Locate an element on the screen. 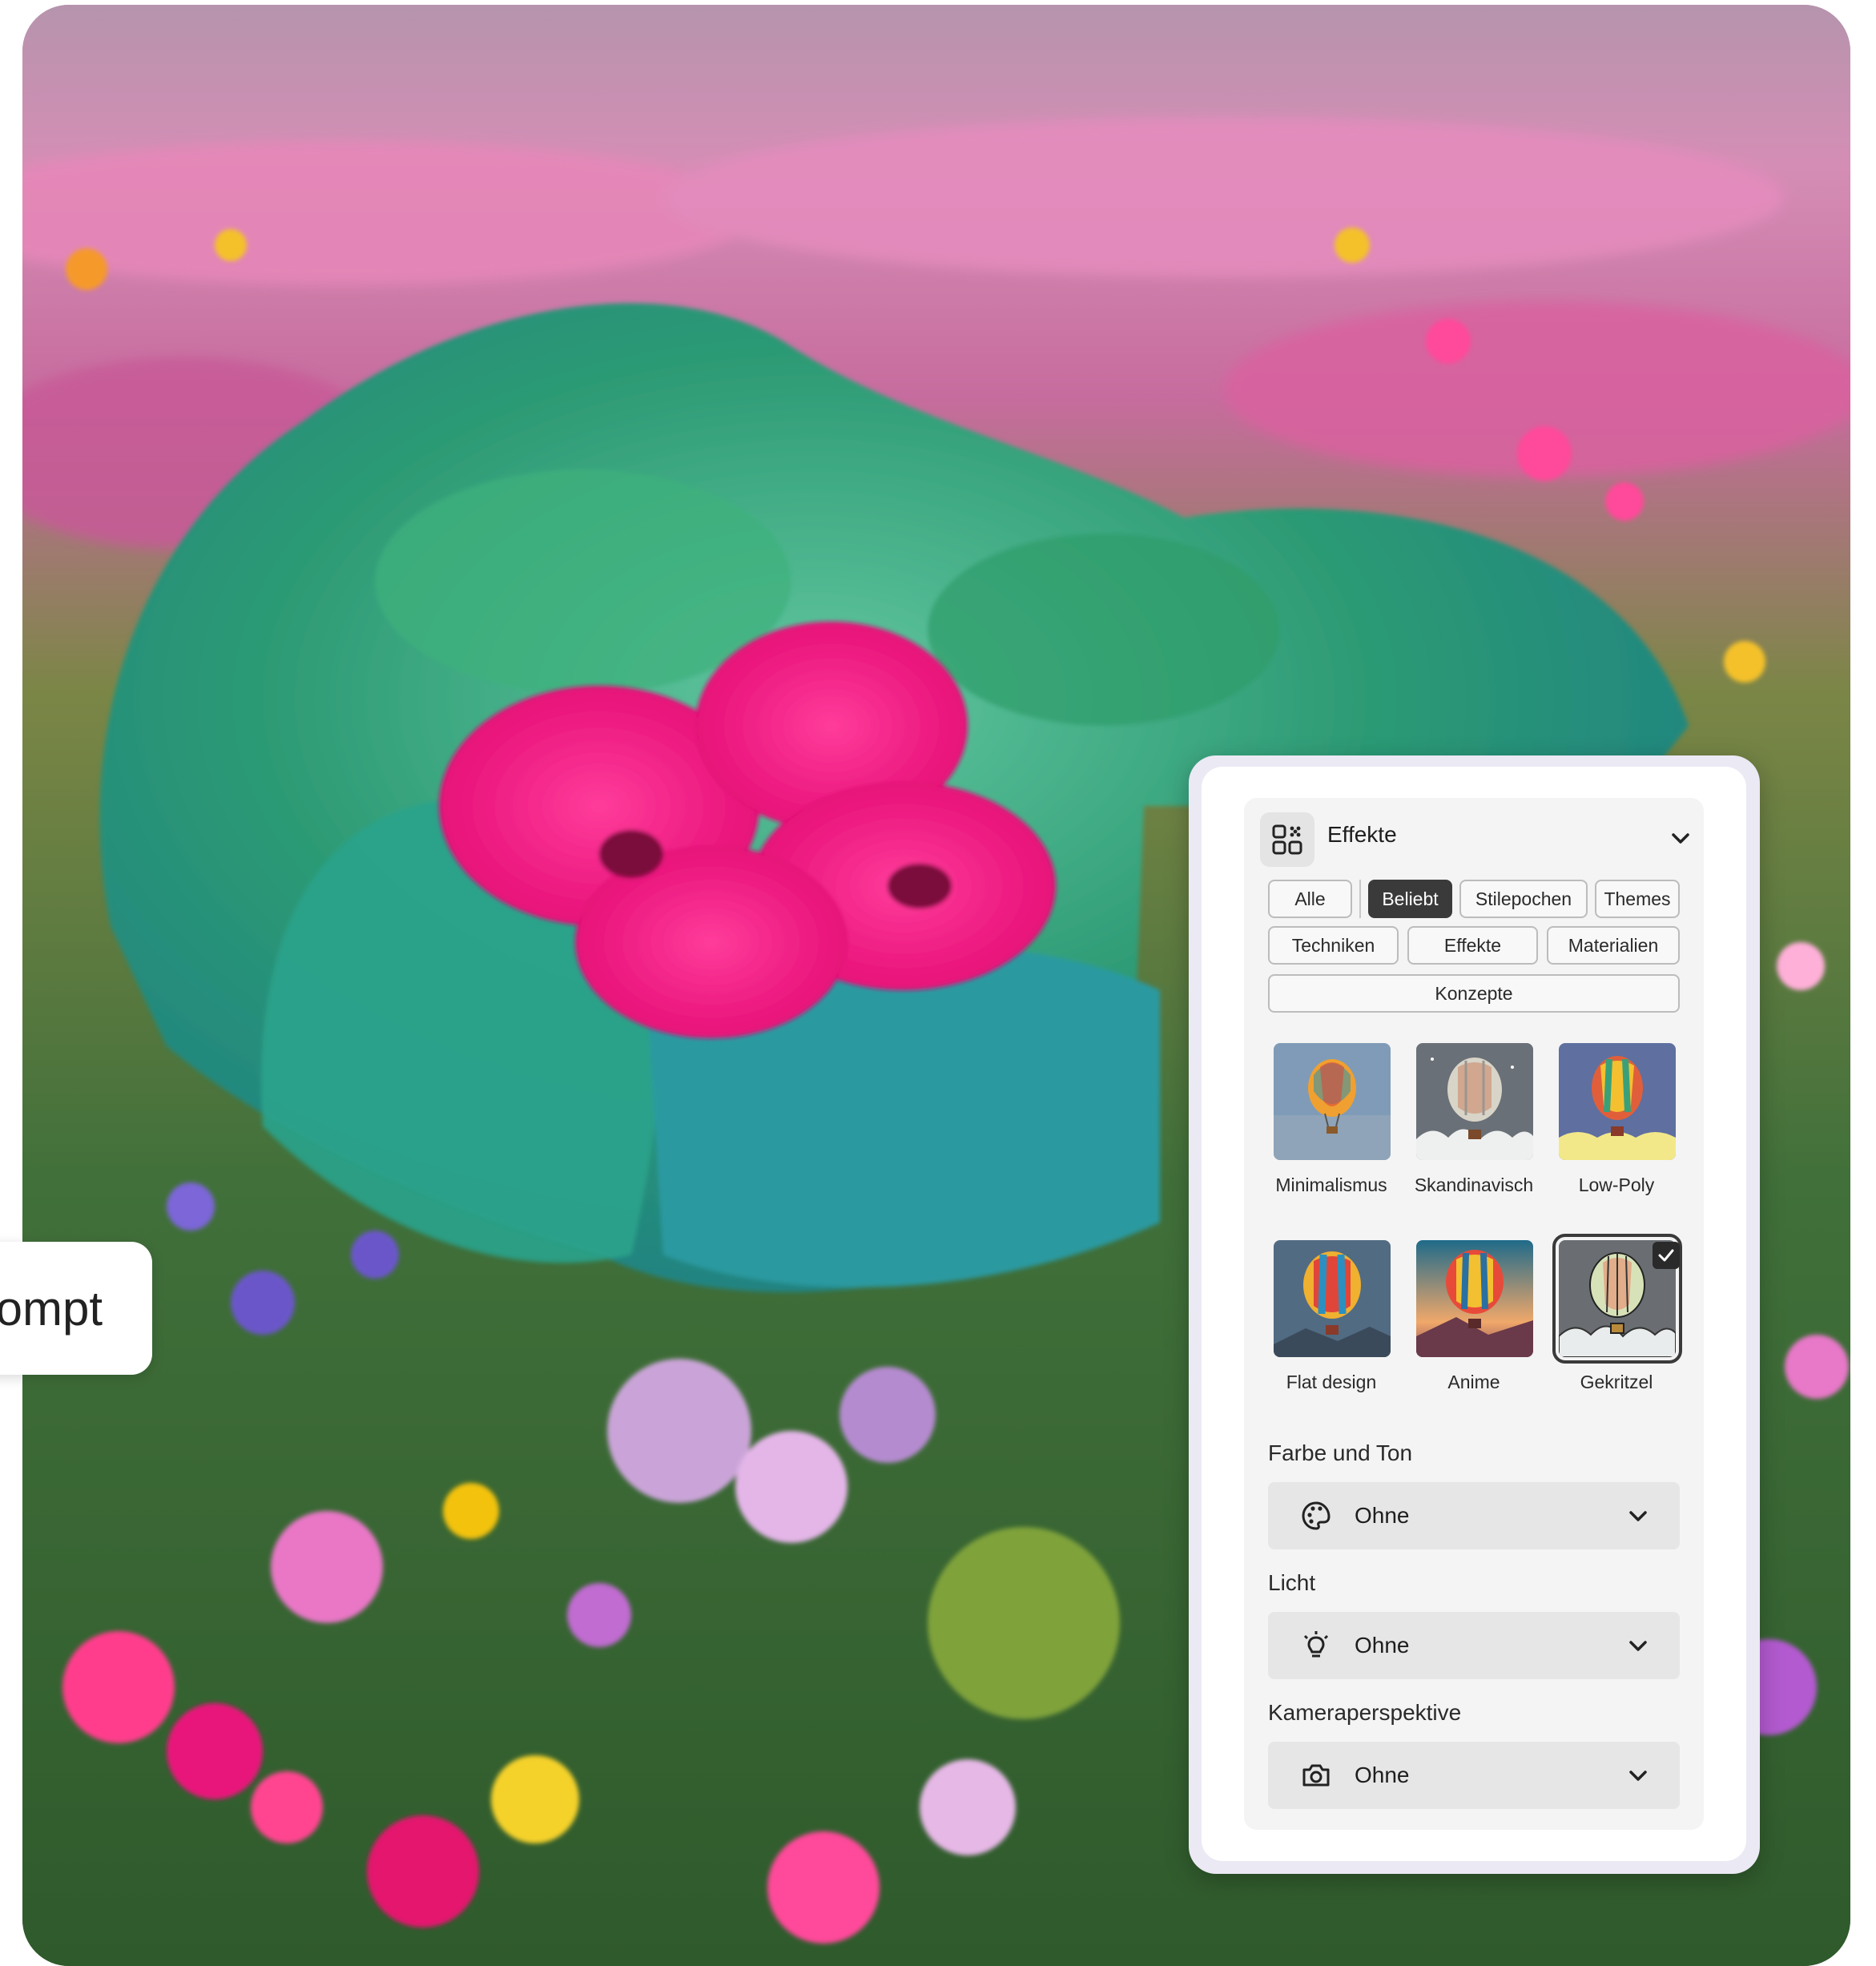 Image resolution: width=1876 pixels, height=1966 pixels. chip-materialien: Materialien is located at coordinates (1613, 945).